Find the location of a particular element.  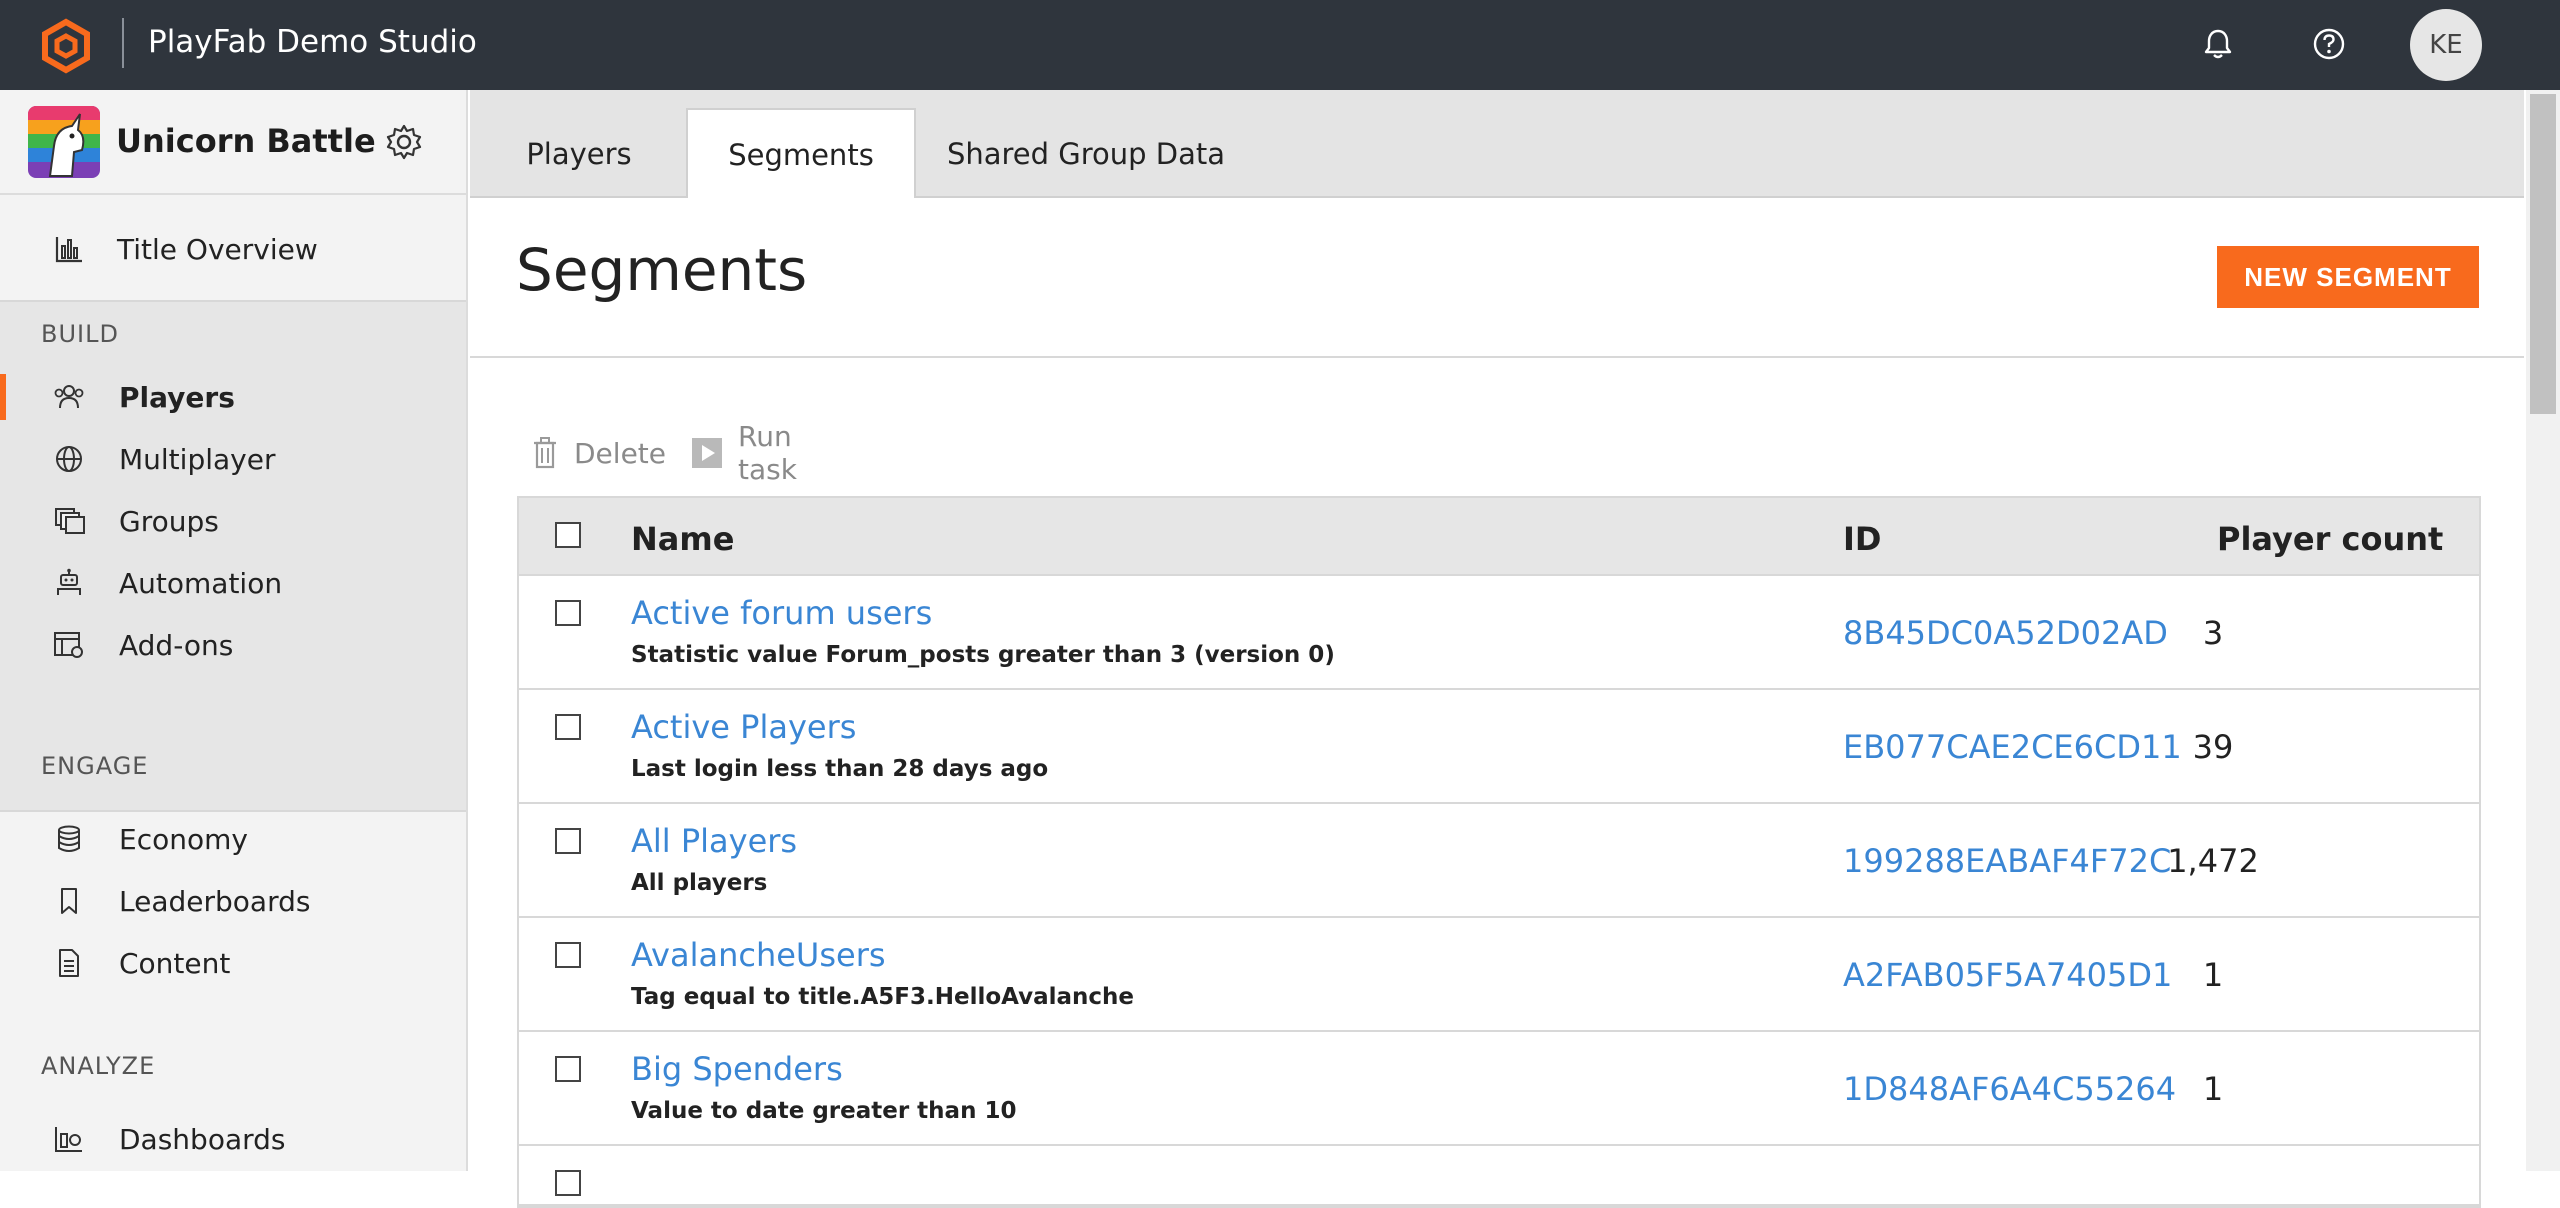

sidebar-item-addons: Add-ons is located at coordinates (233, 645).